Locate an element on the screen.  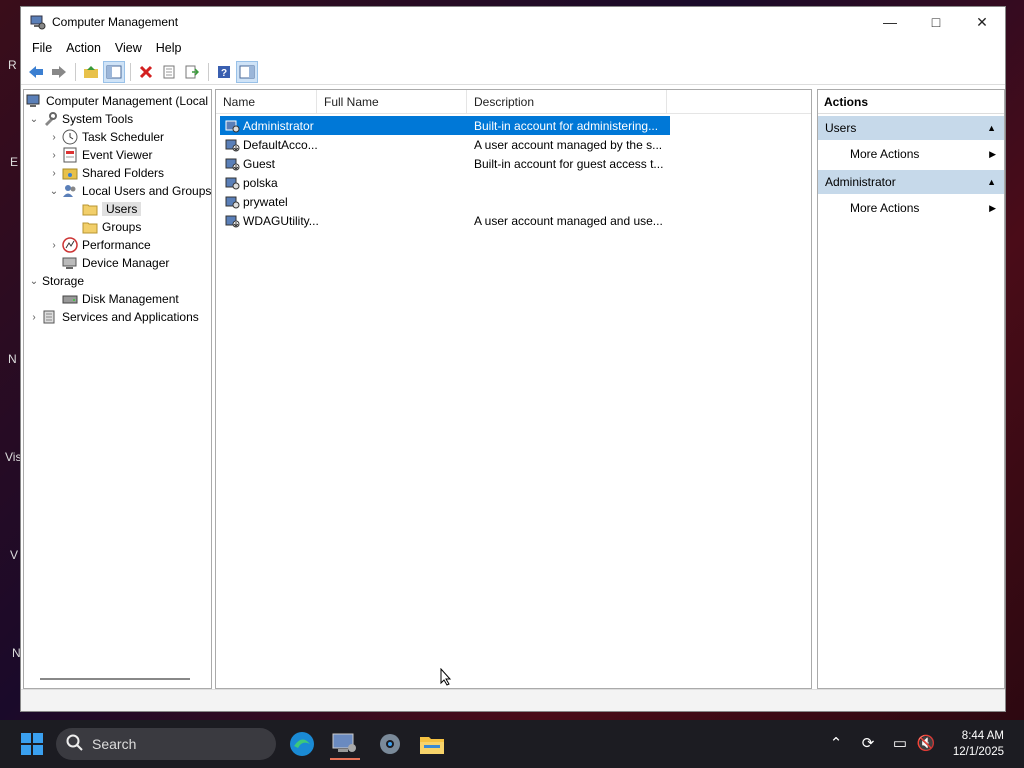
taskbar-search: Search is located at coordinates (166, 744).